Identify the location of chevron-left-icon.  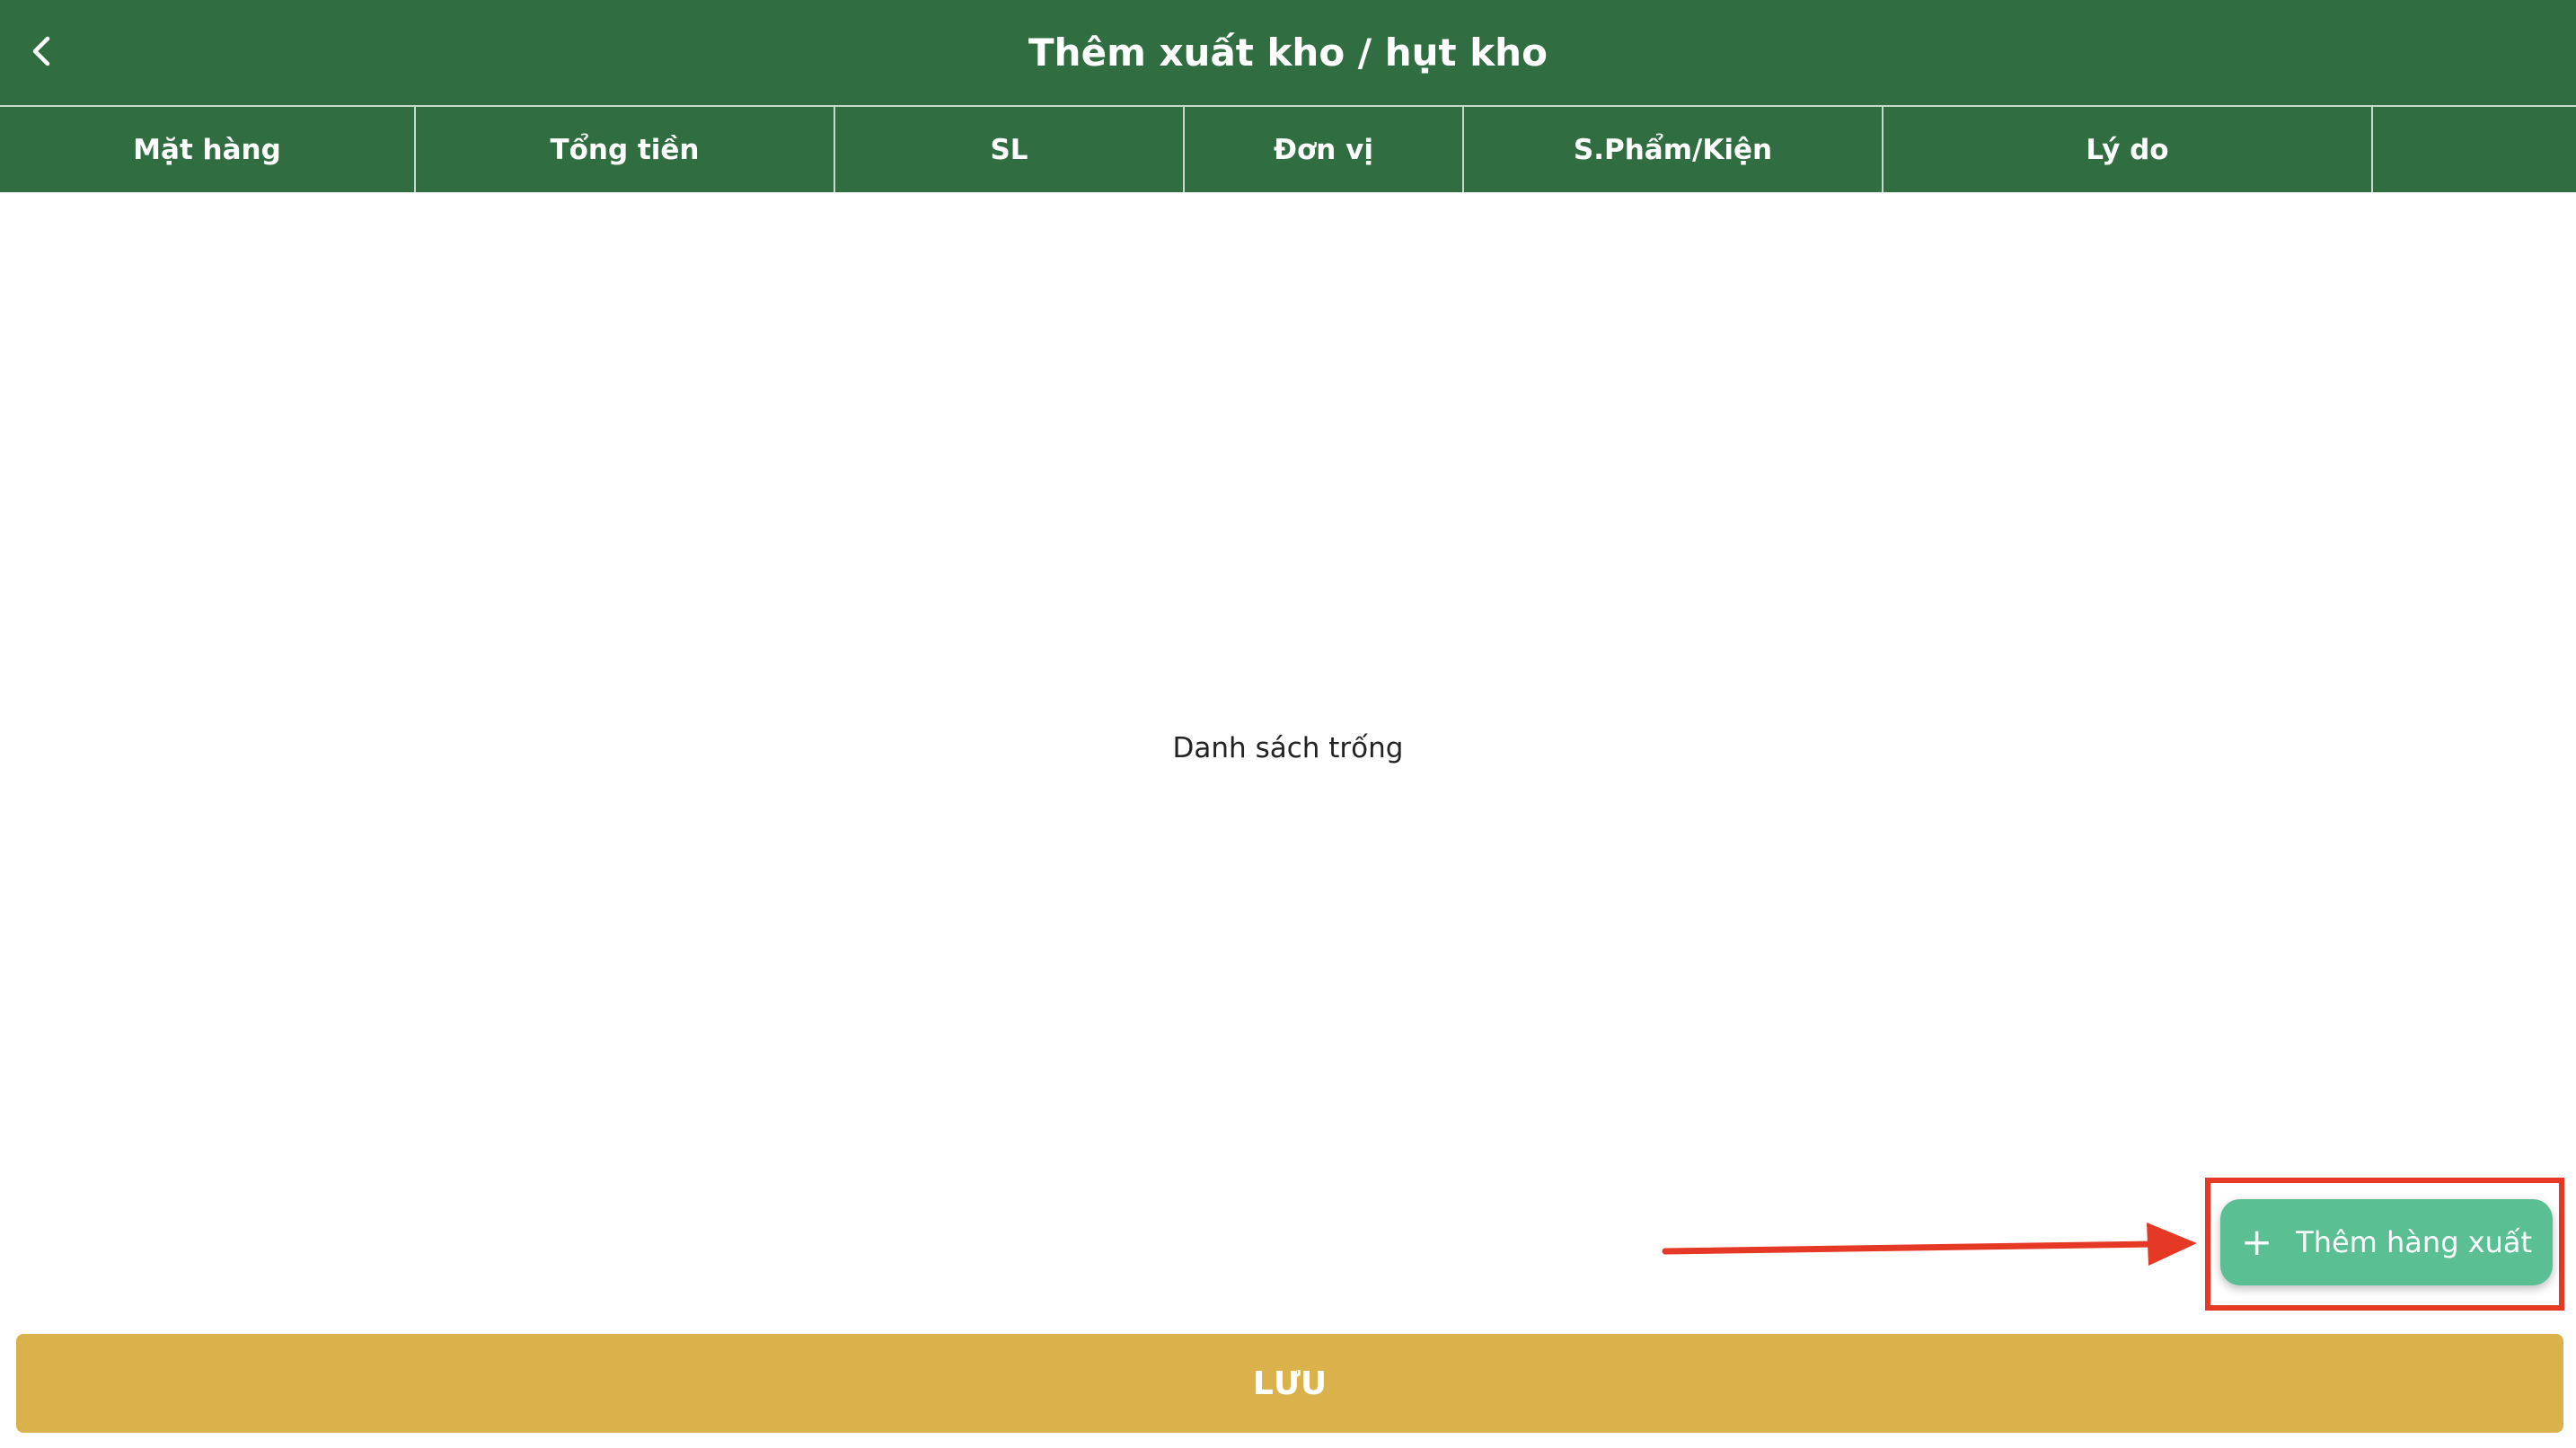
(41, 51).